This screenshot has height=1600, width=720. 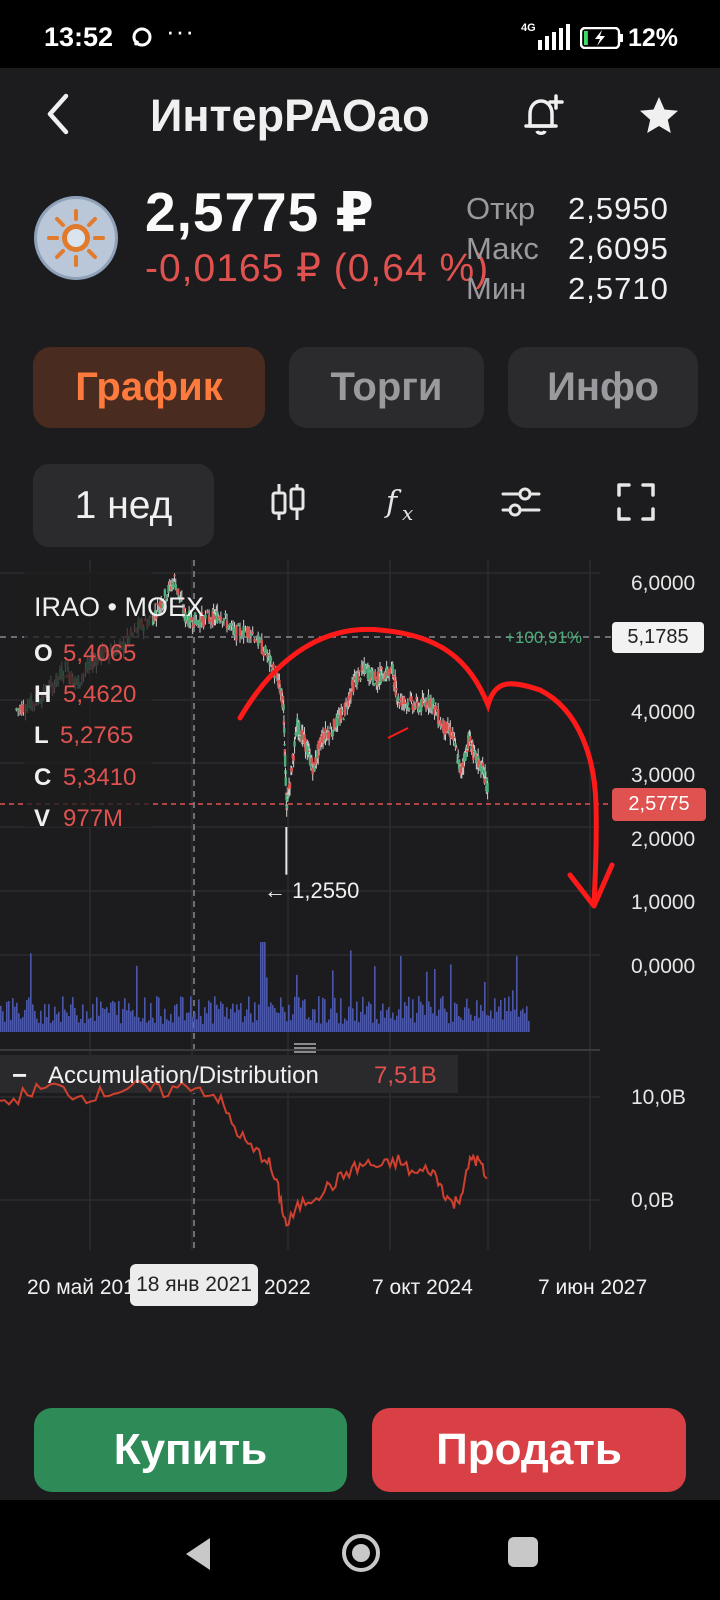 I want to click on low-value: 2,5710, so click(x=618, y=288).